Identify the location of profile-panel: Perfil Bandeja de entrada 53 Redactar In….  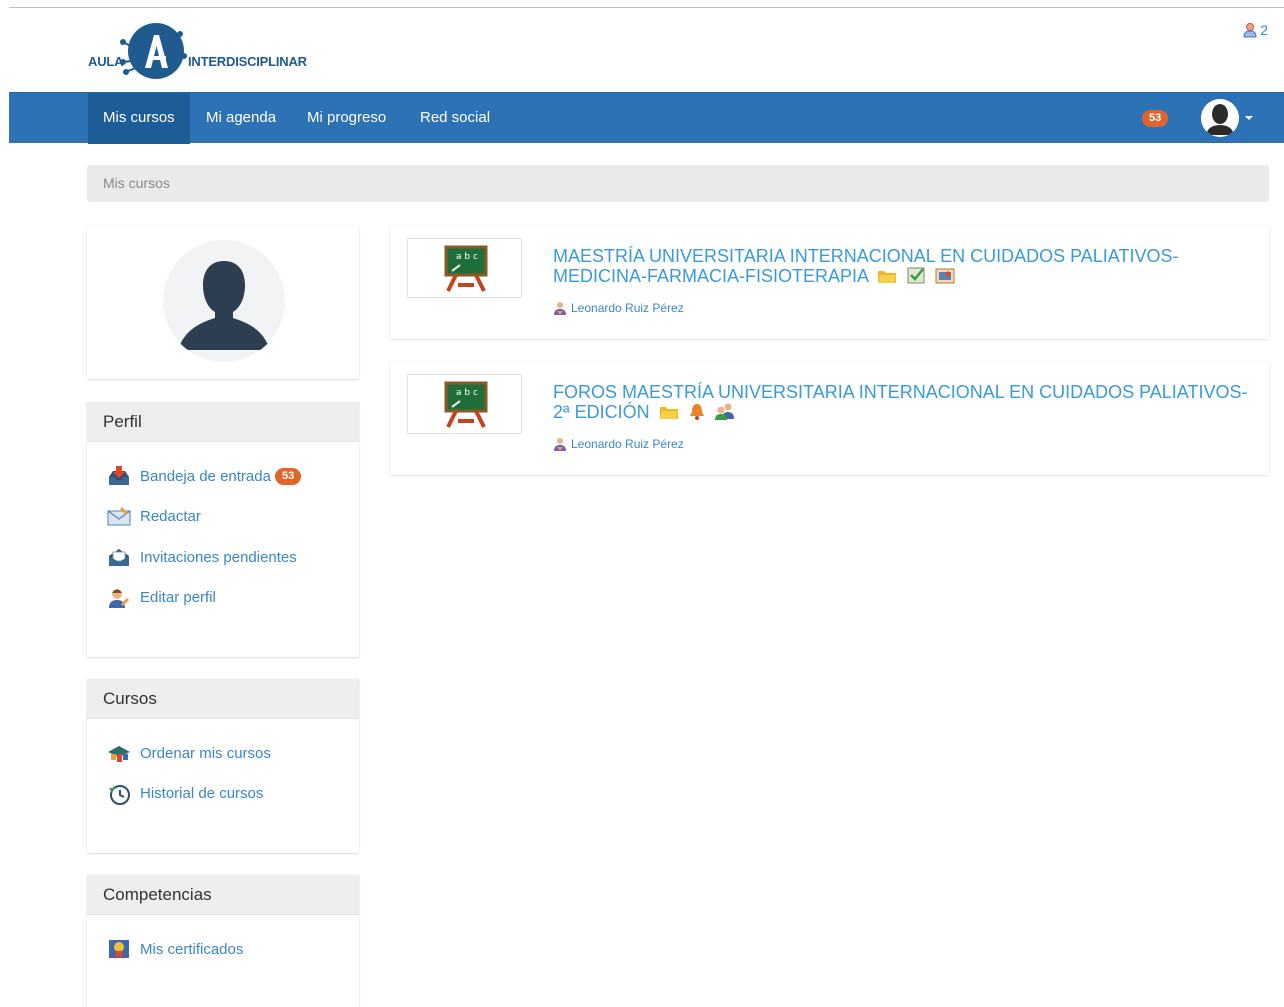
(223, 529).